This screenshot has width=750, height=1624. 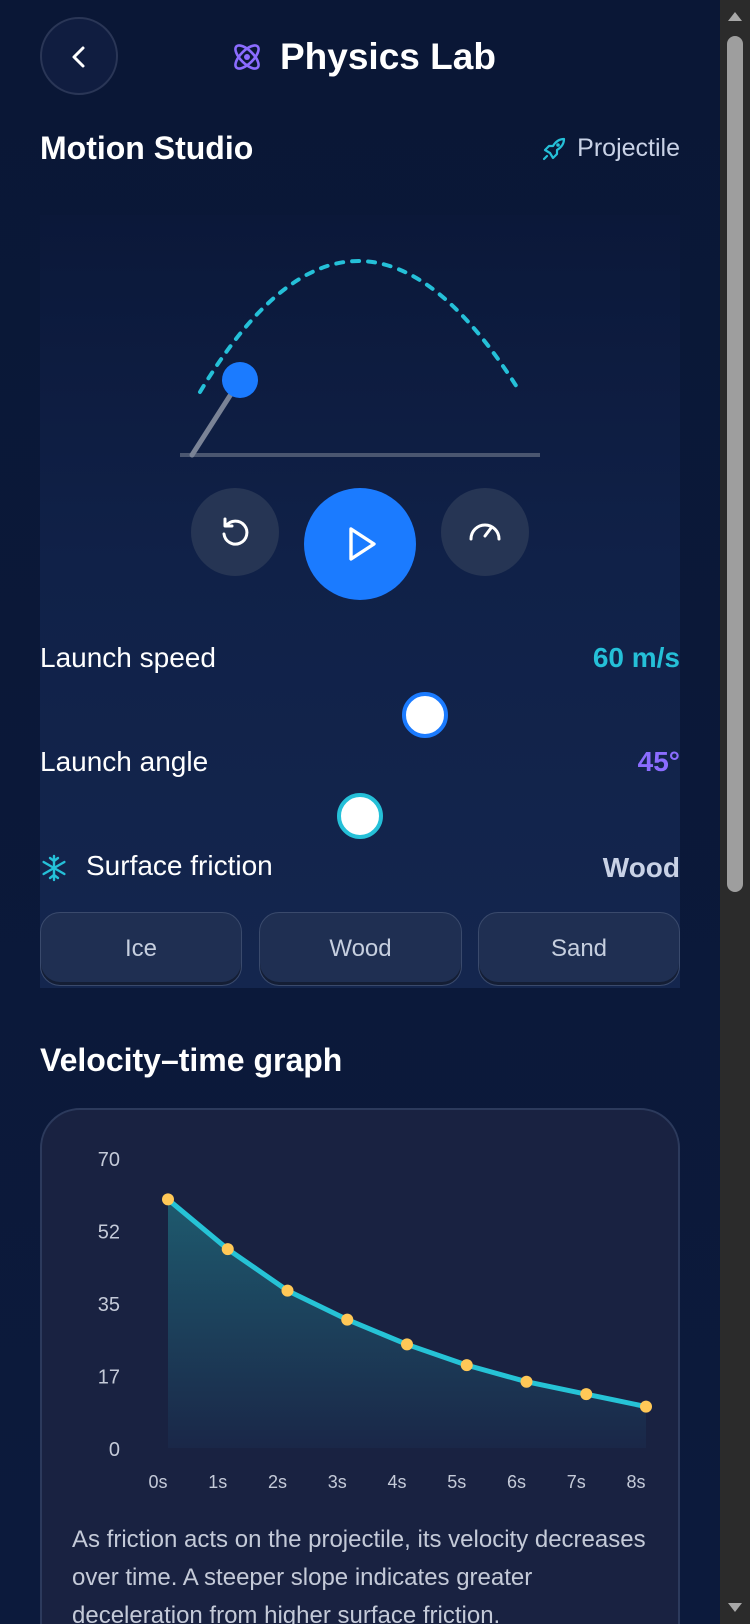 I want to click on graph-title: Velocity–time graph, so click(x=191, y=1060).